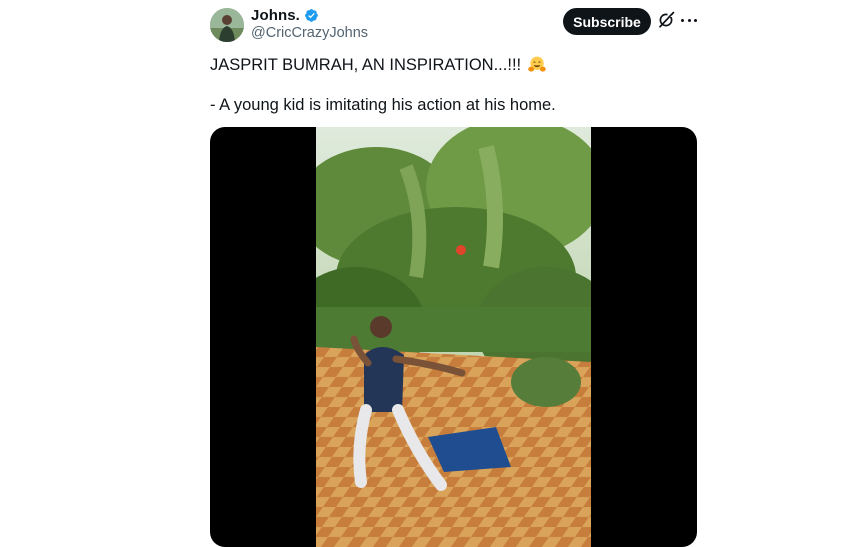  What do you see at coordinates (275, 15) in the screenshot?
I see `display-name: Johns.` at bounding box center [275, 15].